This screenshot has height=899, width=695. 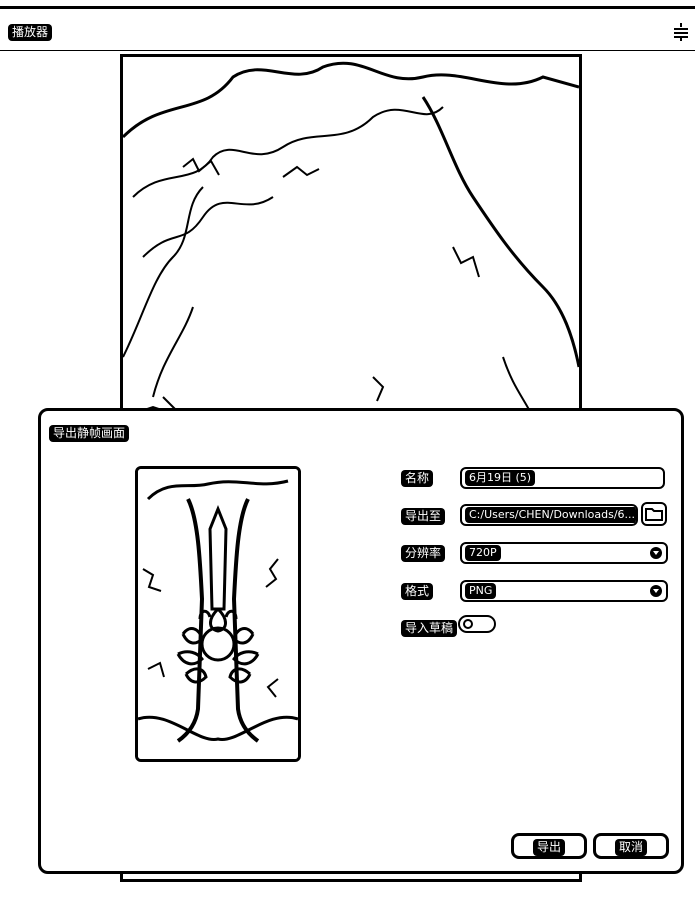 I want to click on dialog-title: 导出静帧画面, so click(x=89, y=433).